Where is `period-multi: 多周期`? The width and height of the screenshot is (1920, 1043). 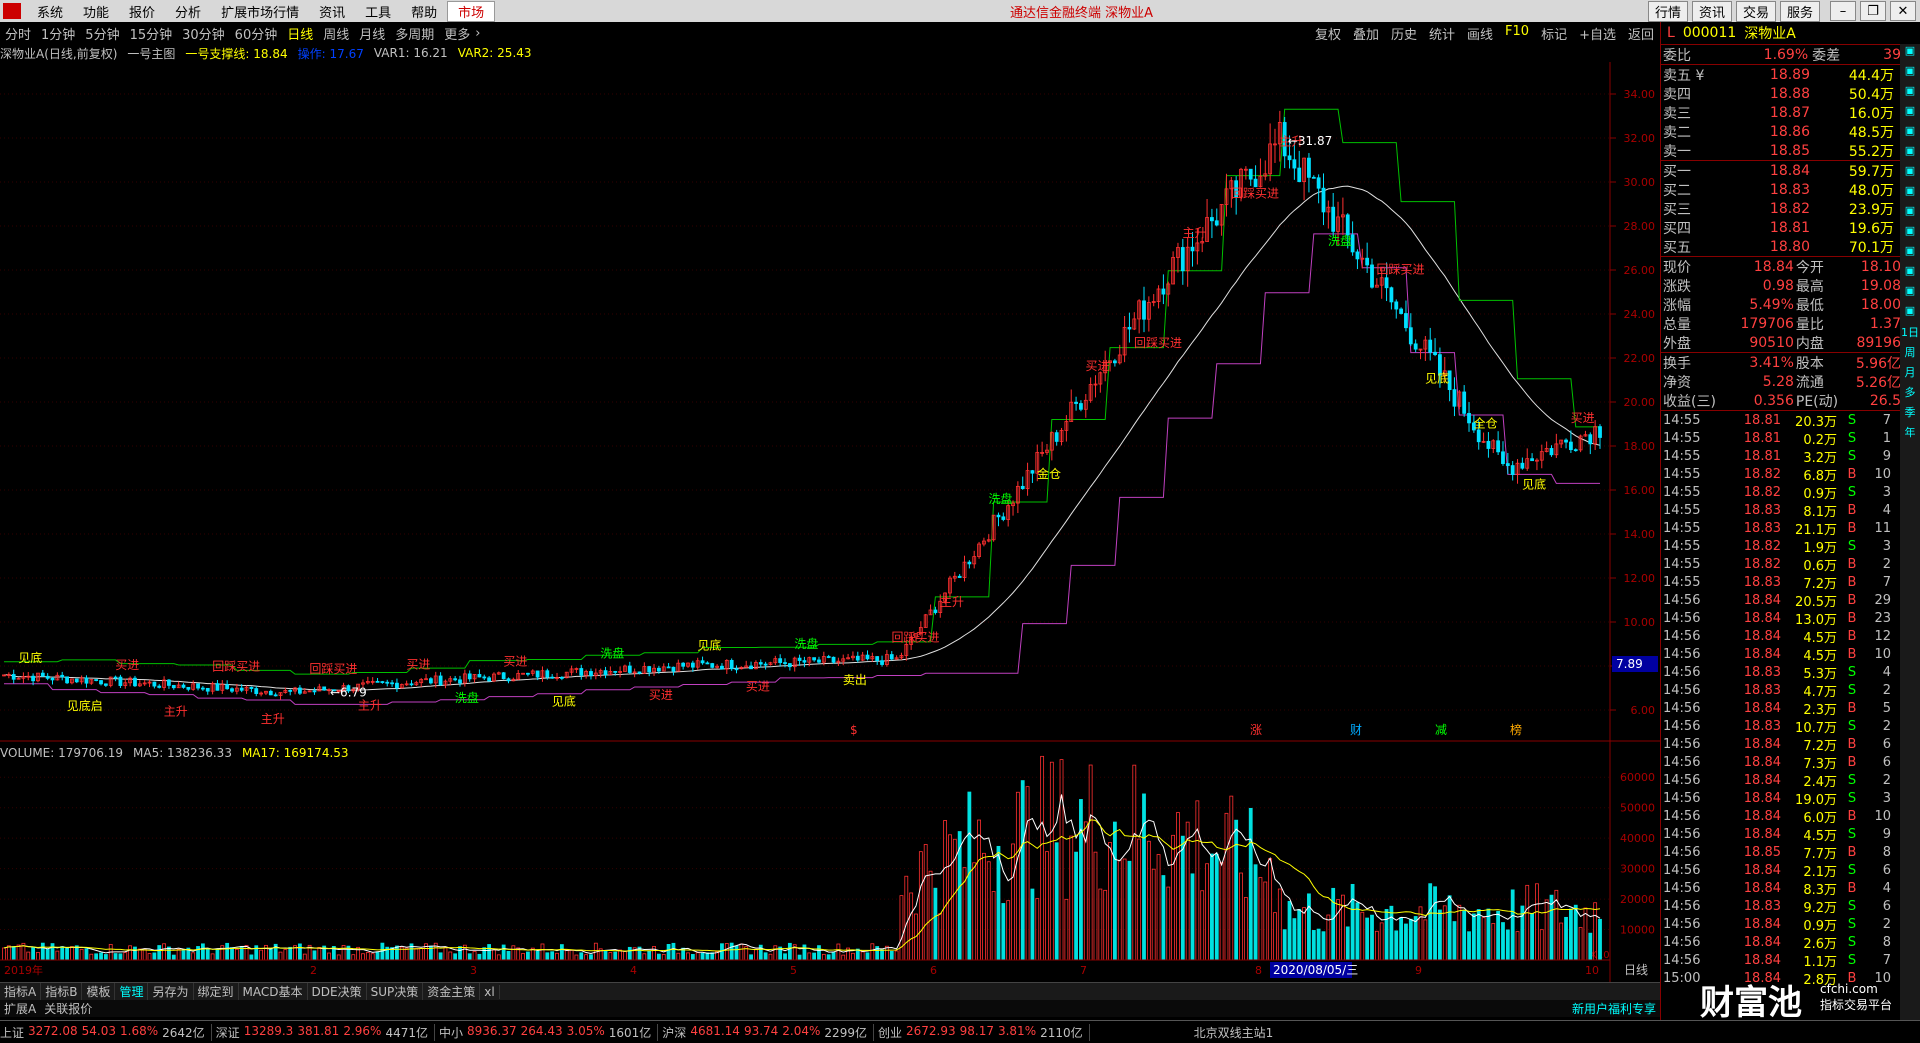 period-multi: 多周期 is located at coordinates (414, 33).